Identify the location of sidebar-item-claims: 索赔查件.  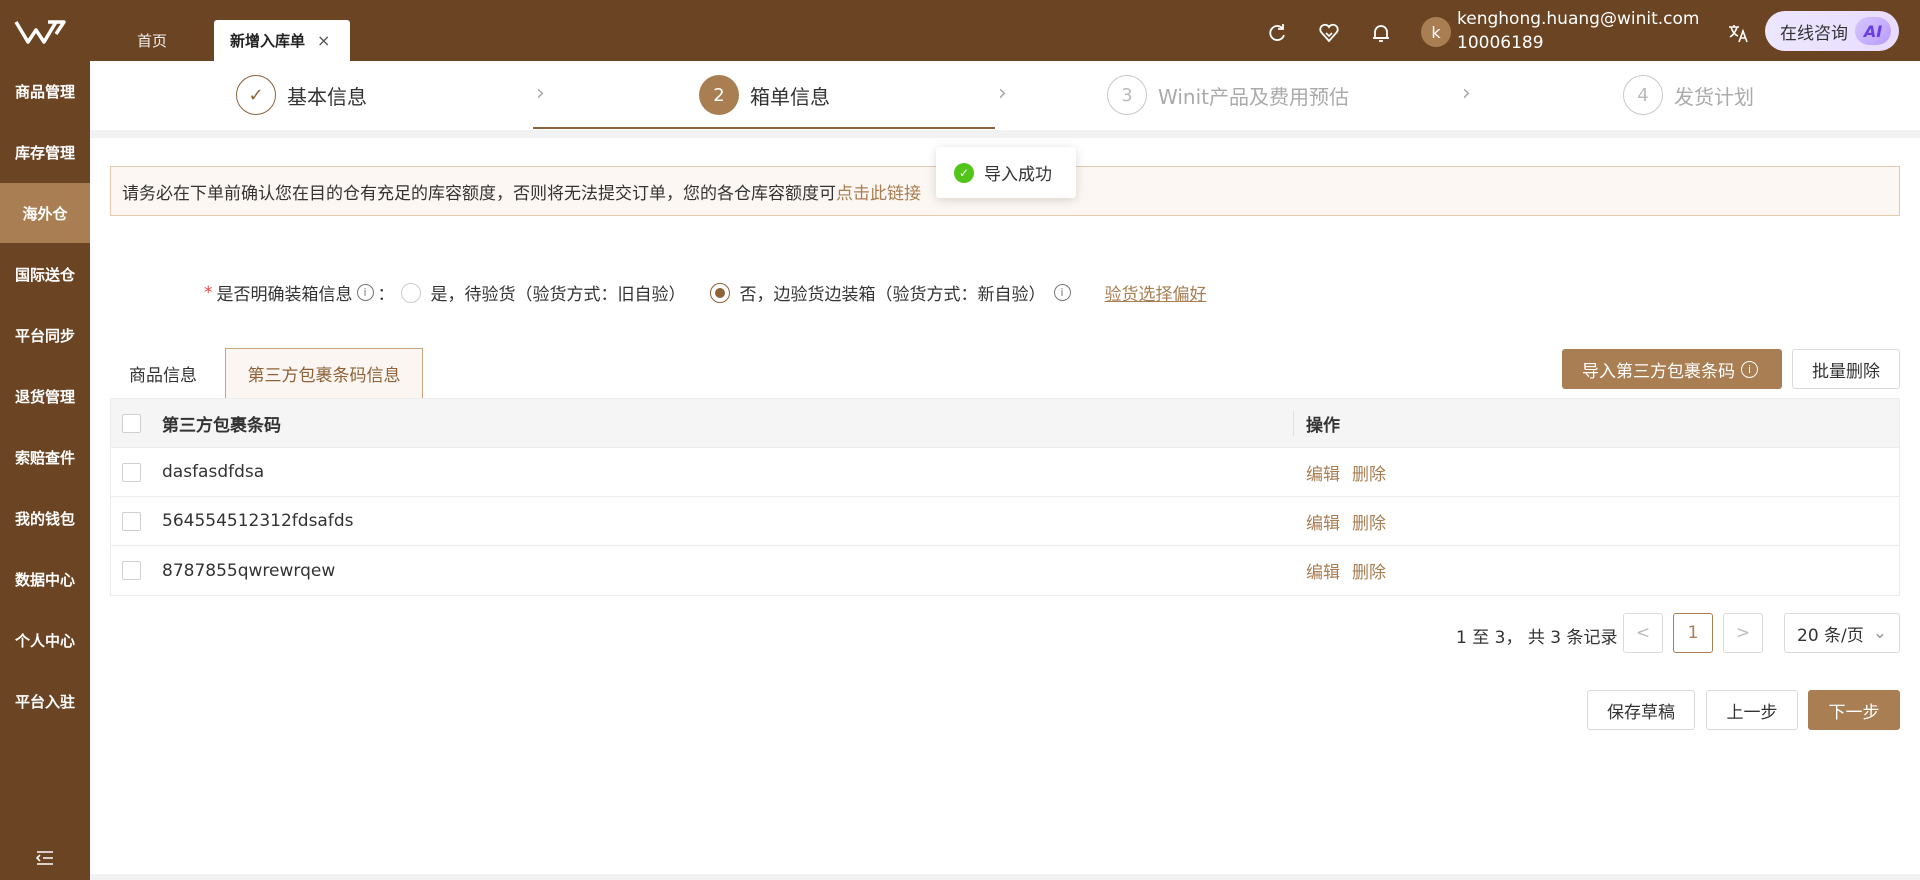
(45, 457).